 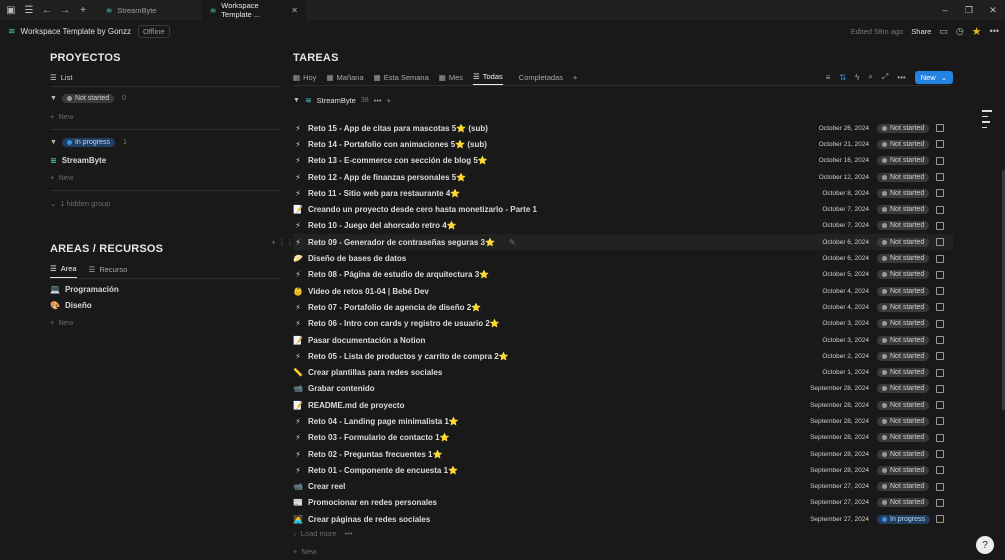 What do you see at coordinates (304, 77) in the screenshot?
I see `tab-hoy: ▦ Hoy` at bounding box center [304, 77].